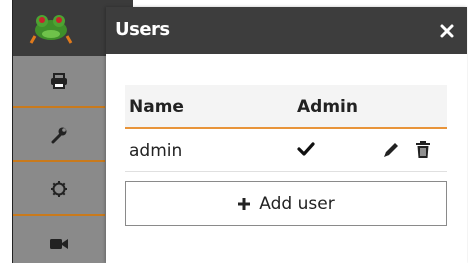  What do you see at coordinates (391, 150) in the screenshot?
I see `pencil-icon` at bounding box center [391, 150].